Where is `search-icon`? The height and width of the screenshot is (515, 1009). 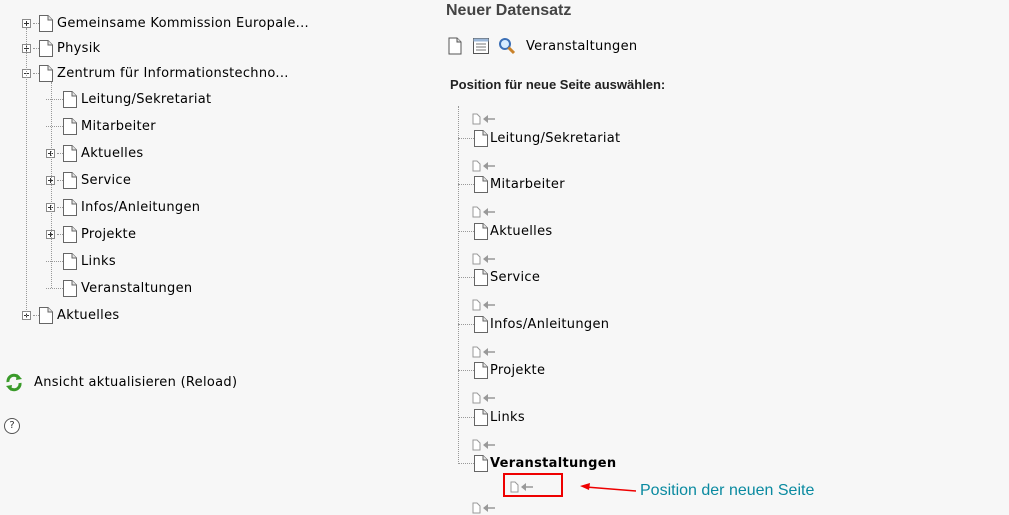 search-icon is located at coordinates (507, 46).